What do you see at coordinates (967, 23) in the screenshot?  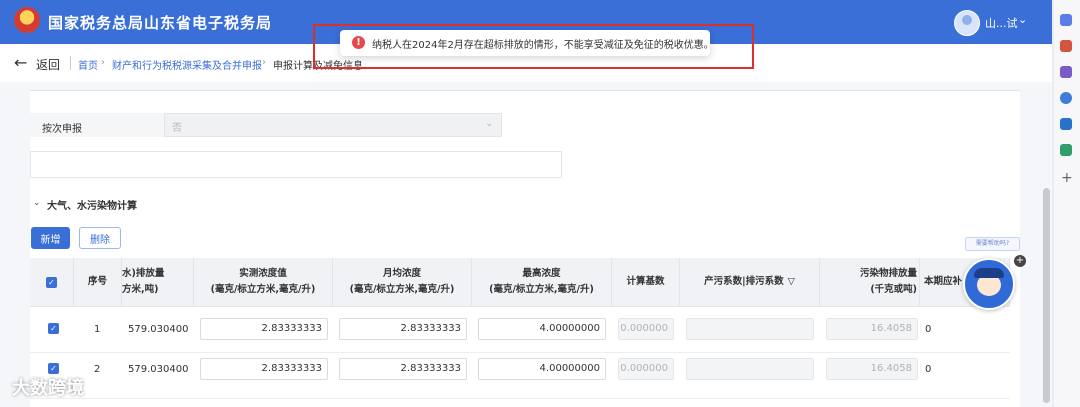 I see `user-avatar` at bounding box center [967, 23].